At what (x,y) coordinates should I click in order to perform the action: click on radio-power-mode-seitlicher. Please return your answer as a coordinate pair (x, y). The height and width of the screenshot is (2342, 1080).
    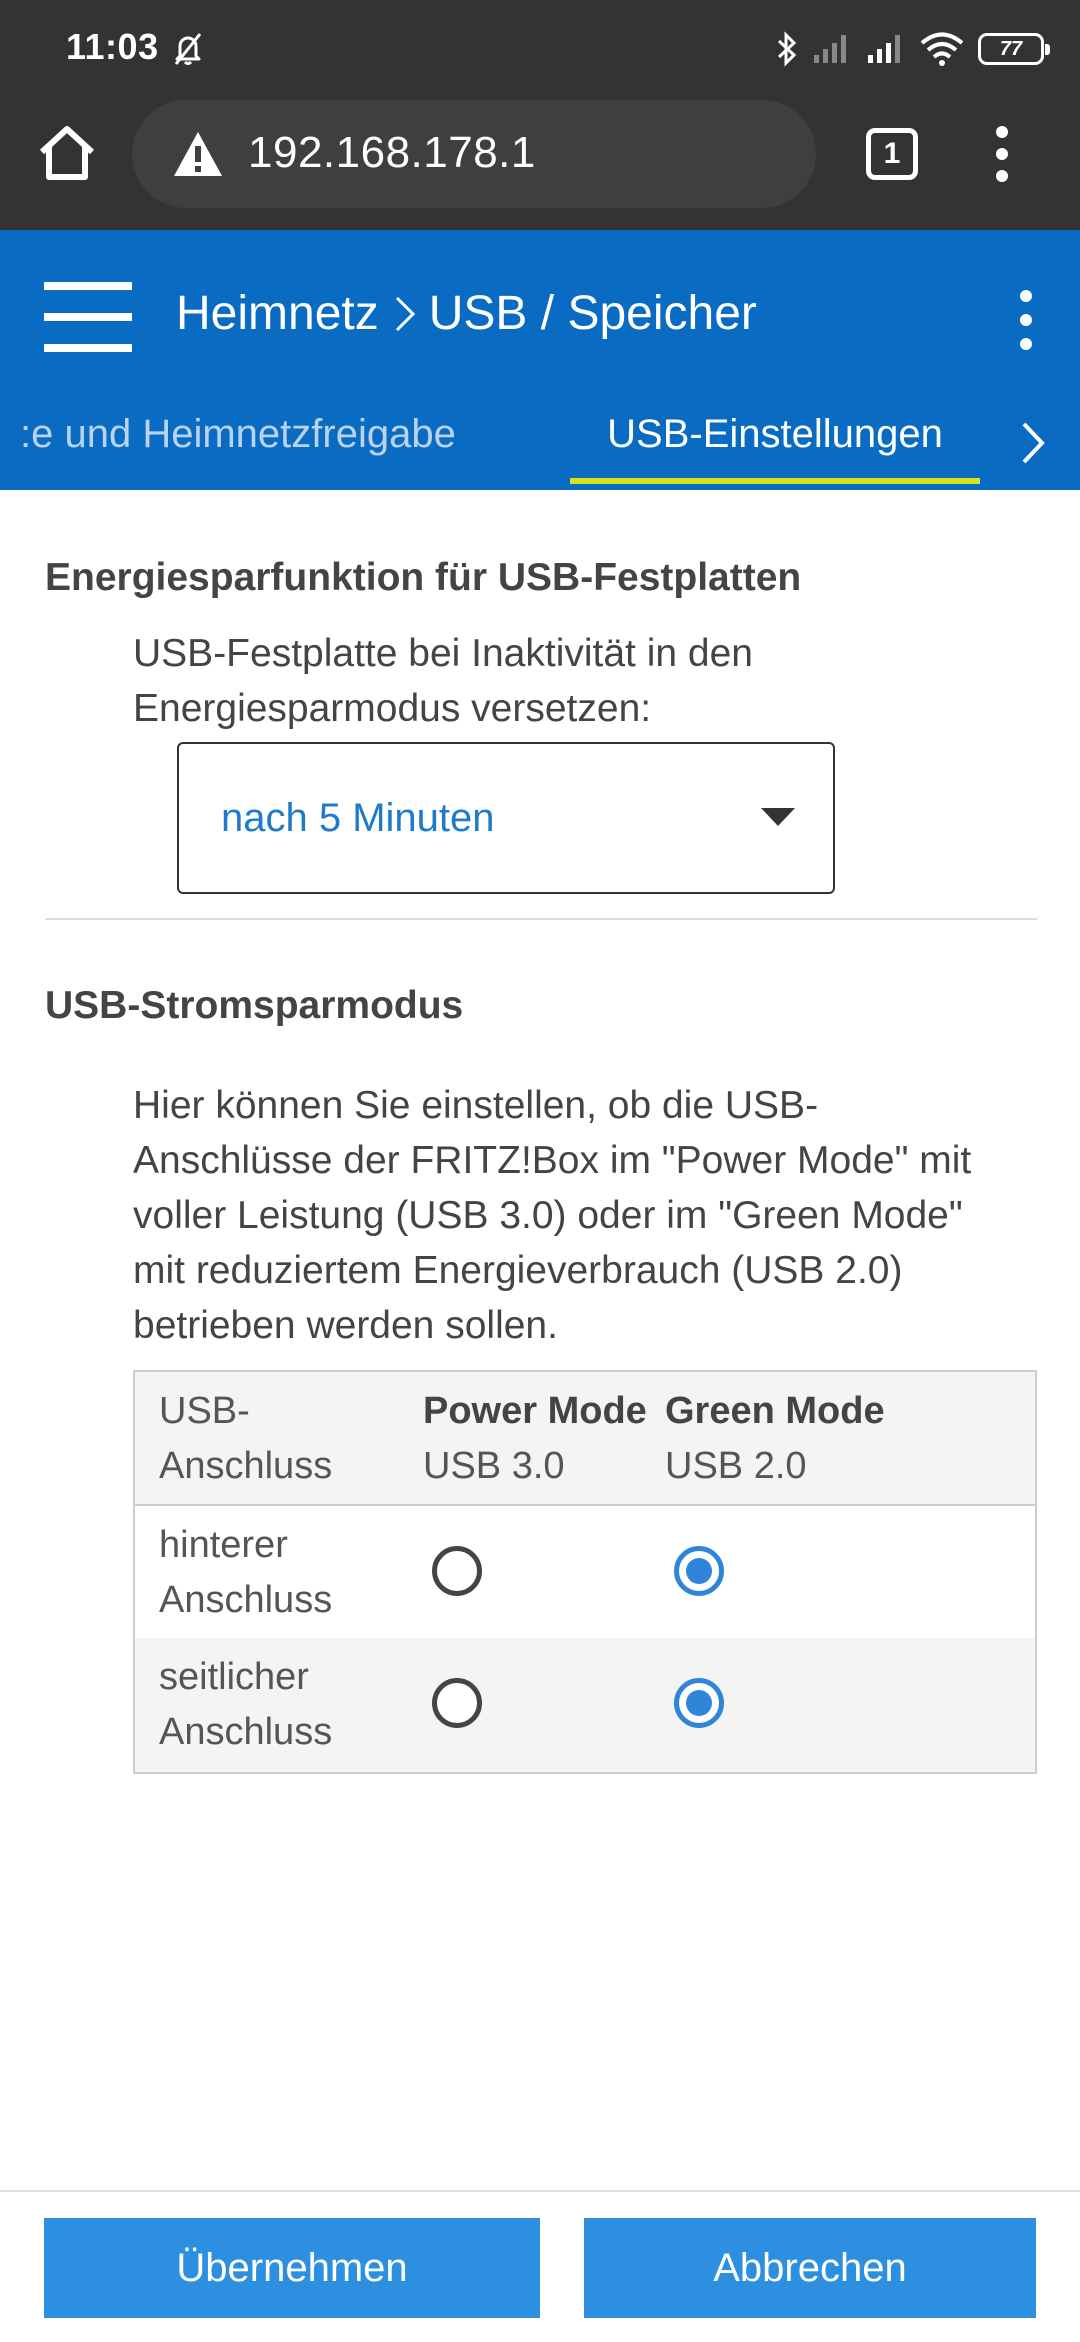
    Looking at the image, I should click on (457, 1703).